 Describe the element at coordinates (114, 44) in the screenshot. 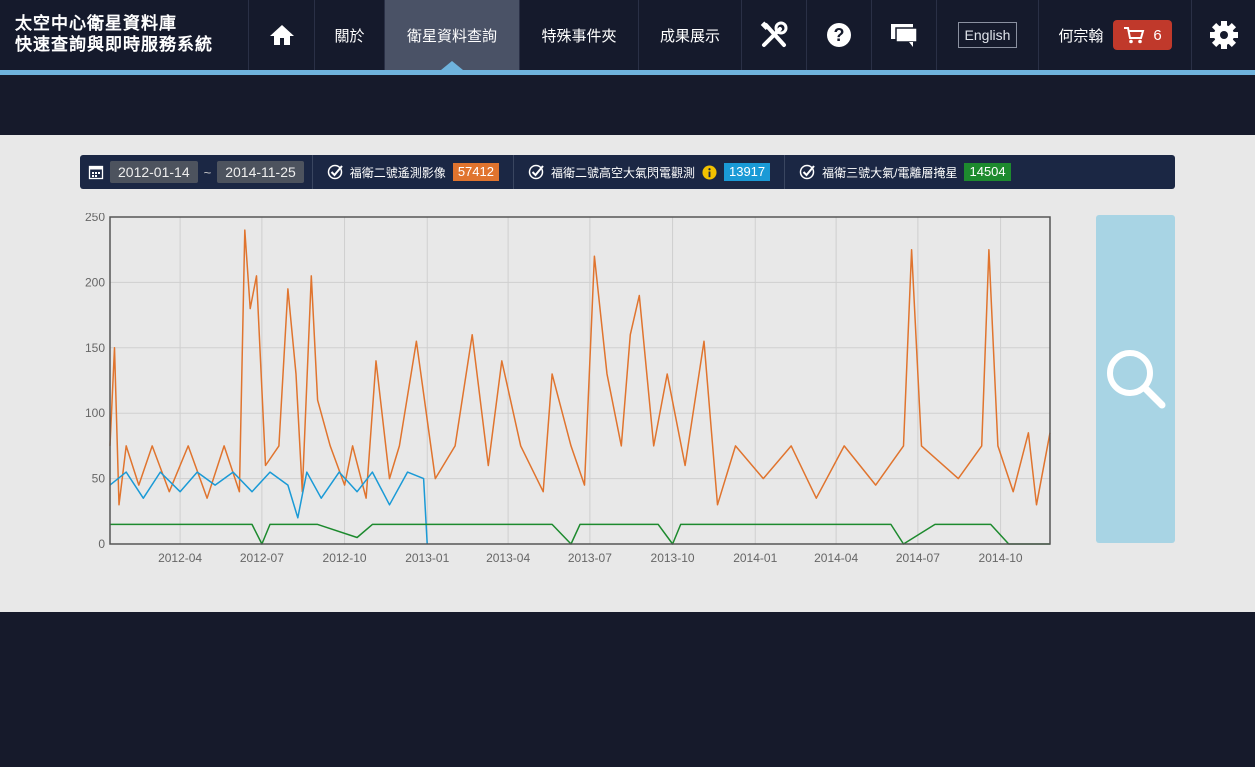

I see `brand-subtitle: 快速查詢與即時服務系統` at that location.